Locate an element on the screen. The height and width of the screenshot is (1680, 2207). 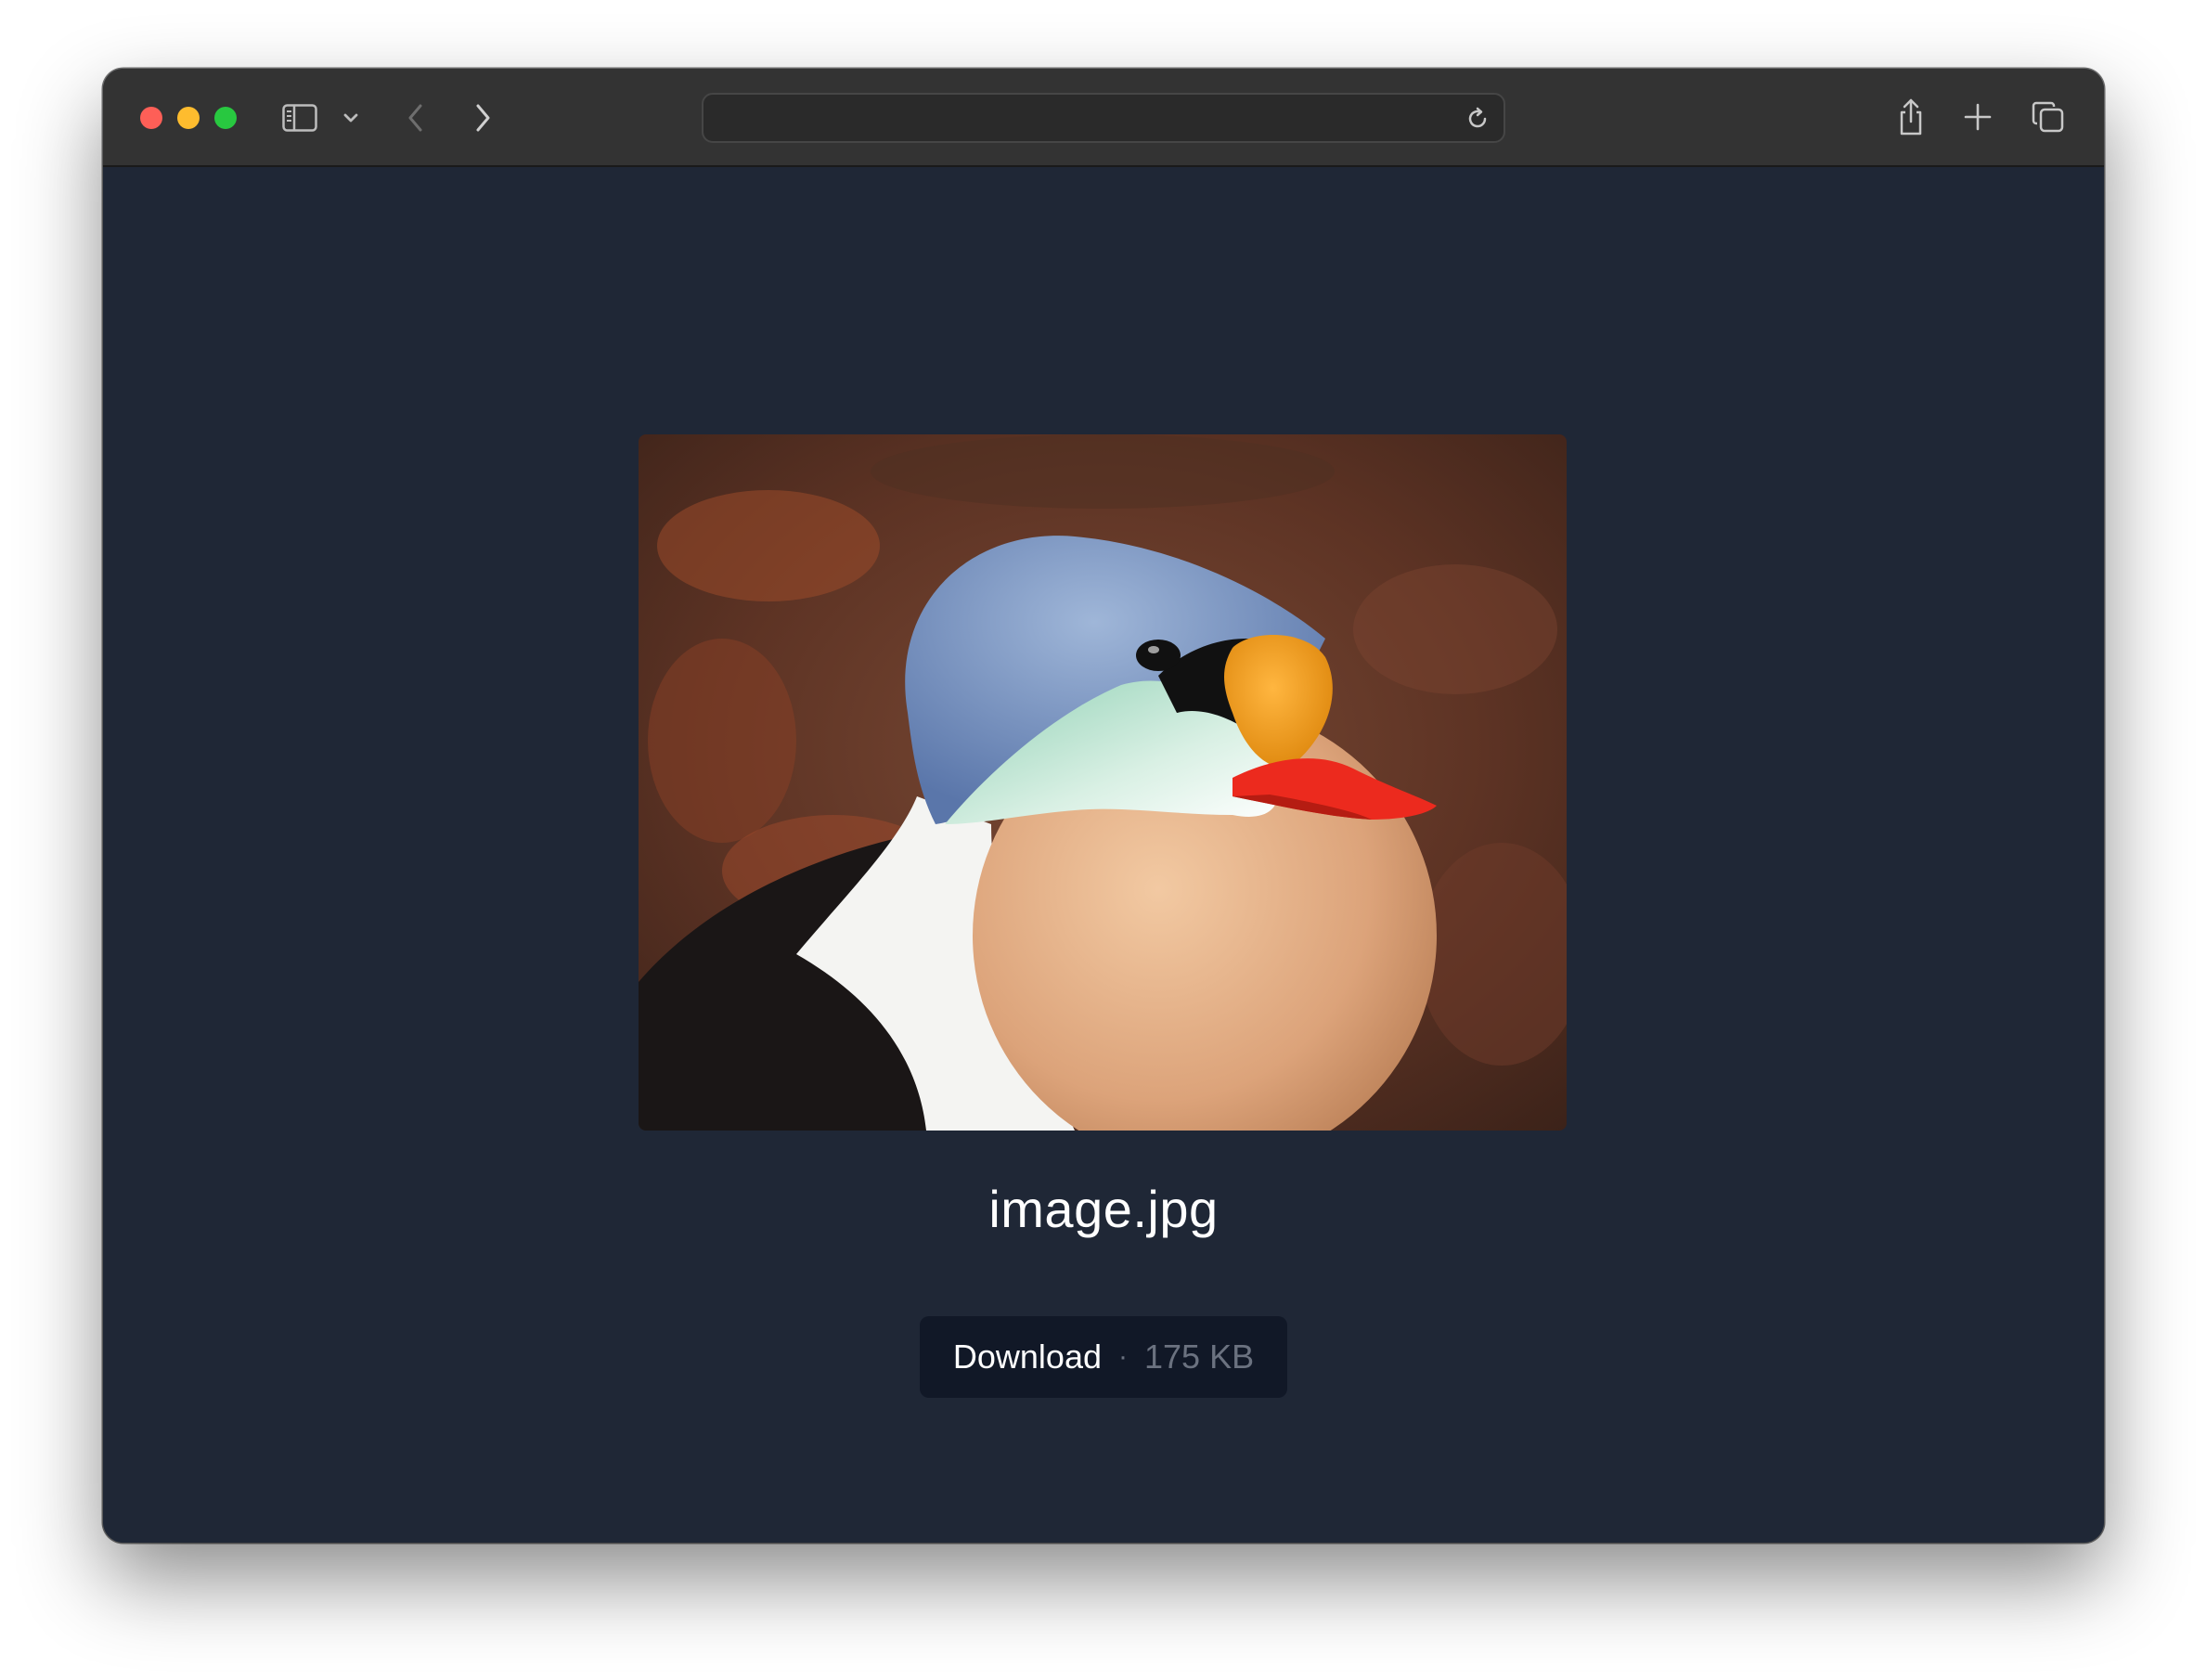
minimize-window-button is located at coordinates (188, 118).